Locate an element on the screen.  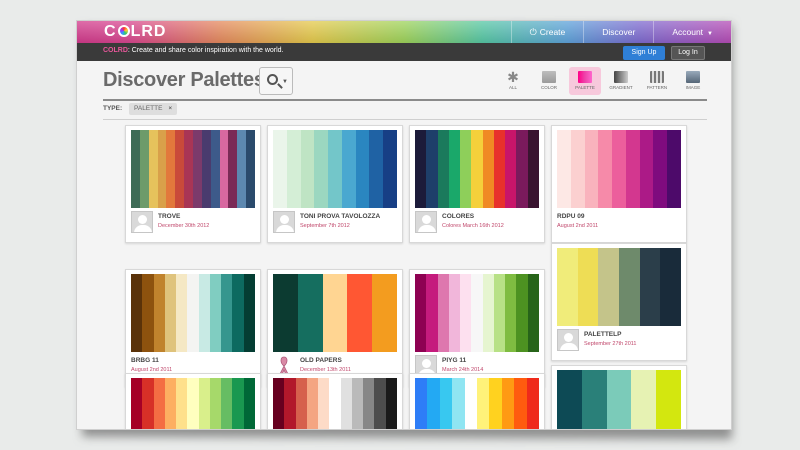
palette-card: TROVE December 30th 2012 is located at coordinates (193, 184).